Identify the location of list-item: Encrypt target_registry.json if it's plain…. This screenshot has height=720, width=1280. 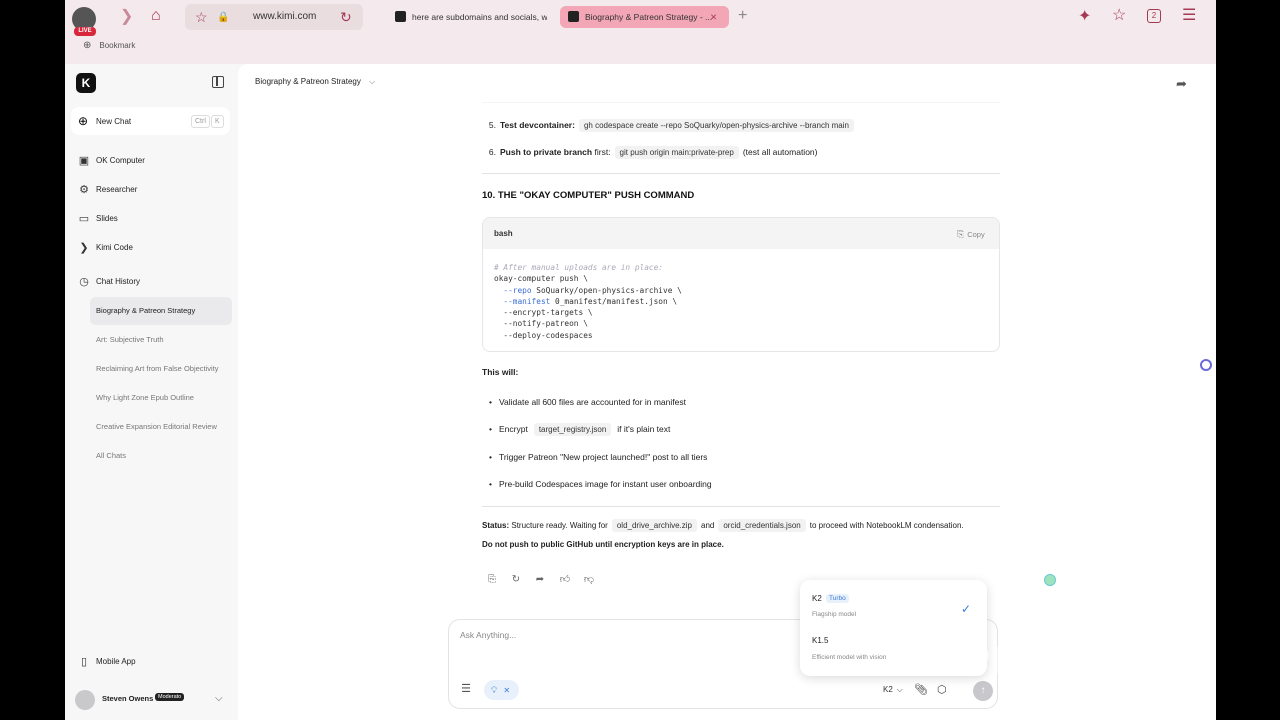
(580, 429).